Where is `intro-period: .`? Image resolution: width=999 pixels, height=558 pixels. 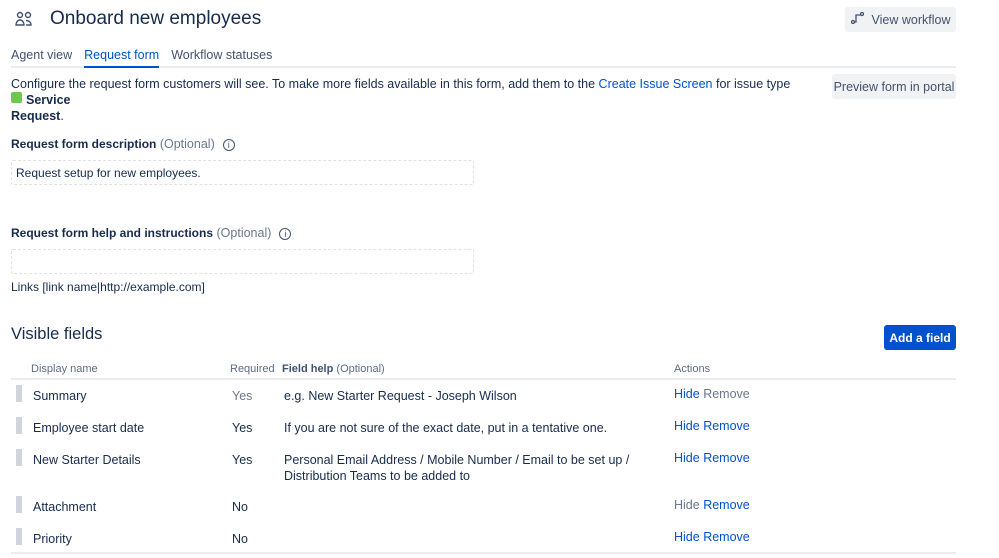 intro-period: . is located at coordinates (62, 116).